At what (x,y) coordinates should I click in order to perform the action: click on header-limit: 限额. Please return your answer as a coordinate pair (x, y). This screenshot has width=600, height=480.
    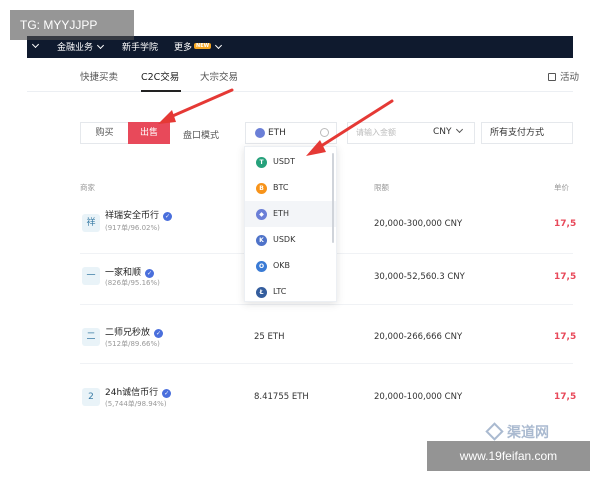
    Looking at the image, I should click on (381, 187).